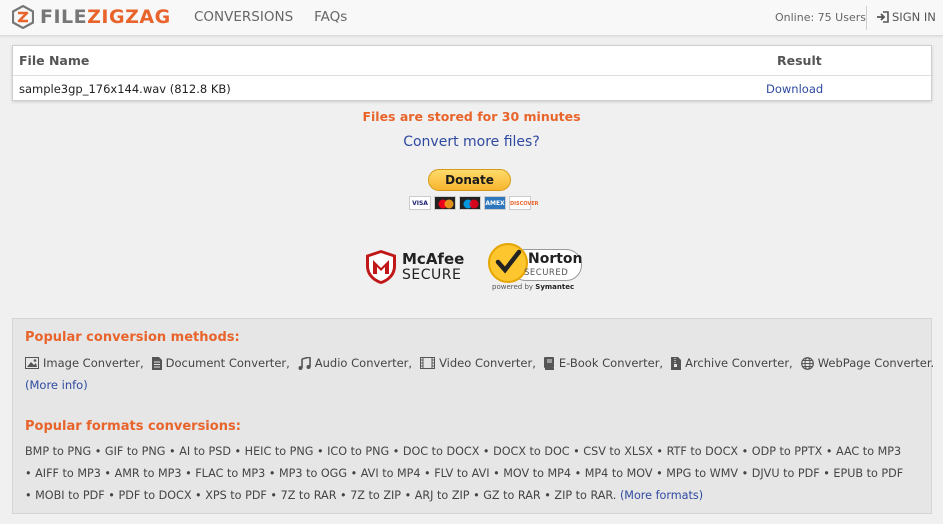 This screenshot has width=943, height=524. I want to click on format-link: ODP to PPTX, so click(787, 451).